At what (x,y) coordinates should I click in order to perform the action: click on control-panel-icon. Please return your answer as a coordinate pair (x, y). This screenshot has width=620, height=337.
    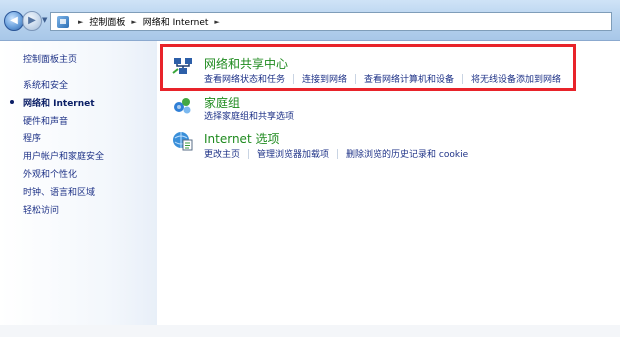
    Looking at the image, I should click on (63, 21).